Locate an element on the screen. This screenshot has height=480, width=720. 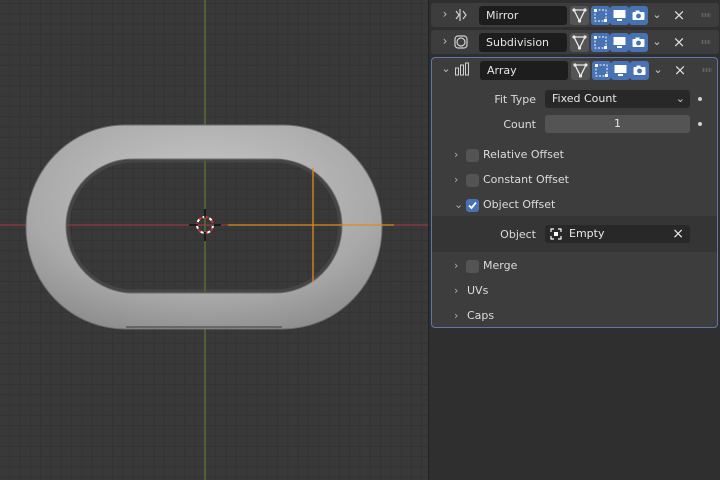
mirror-modifier-icon is located at coordinates (461, 15).